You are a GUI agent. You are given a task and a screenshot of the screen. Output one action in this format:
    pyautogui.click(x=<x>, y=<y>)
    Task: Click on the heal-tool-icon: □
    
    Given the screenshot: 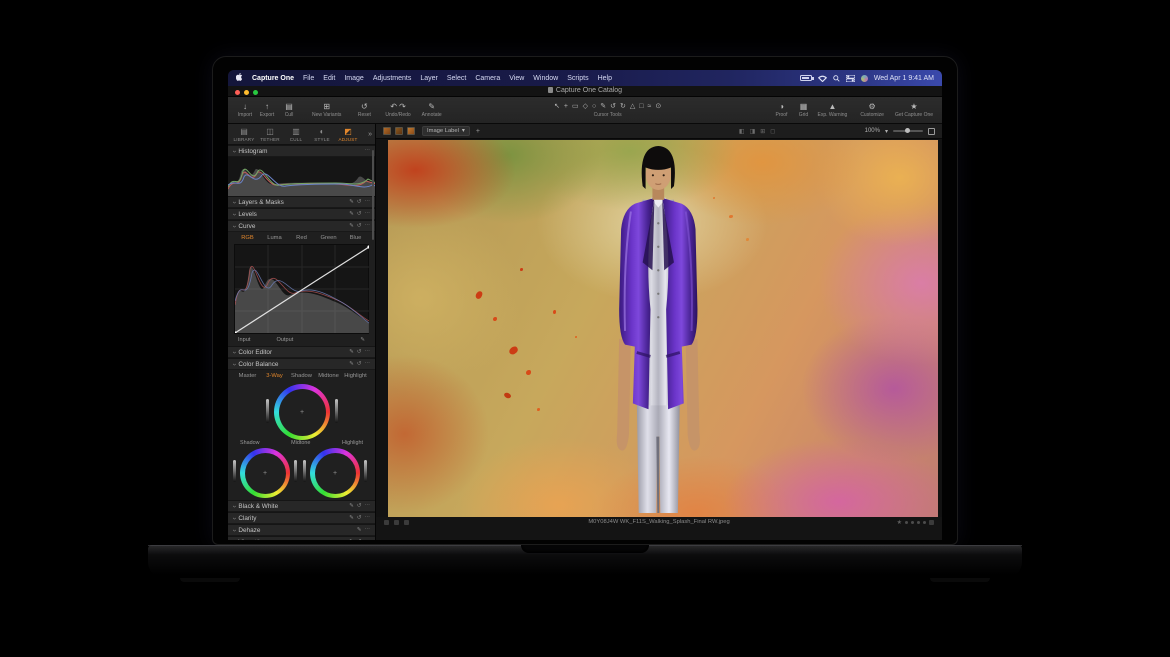 What is the action you would take?
    pyautogui.click(x=641, y=106)
    